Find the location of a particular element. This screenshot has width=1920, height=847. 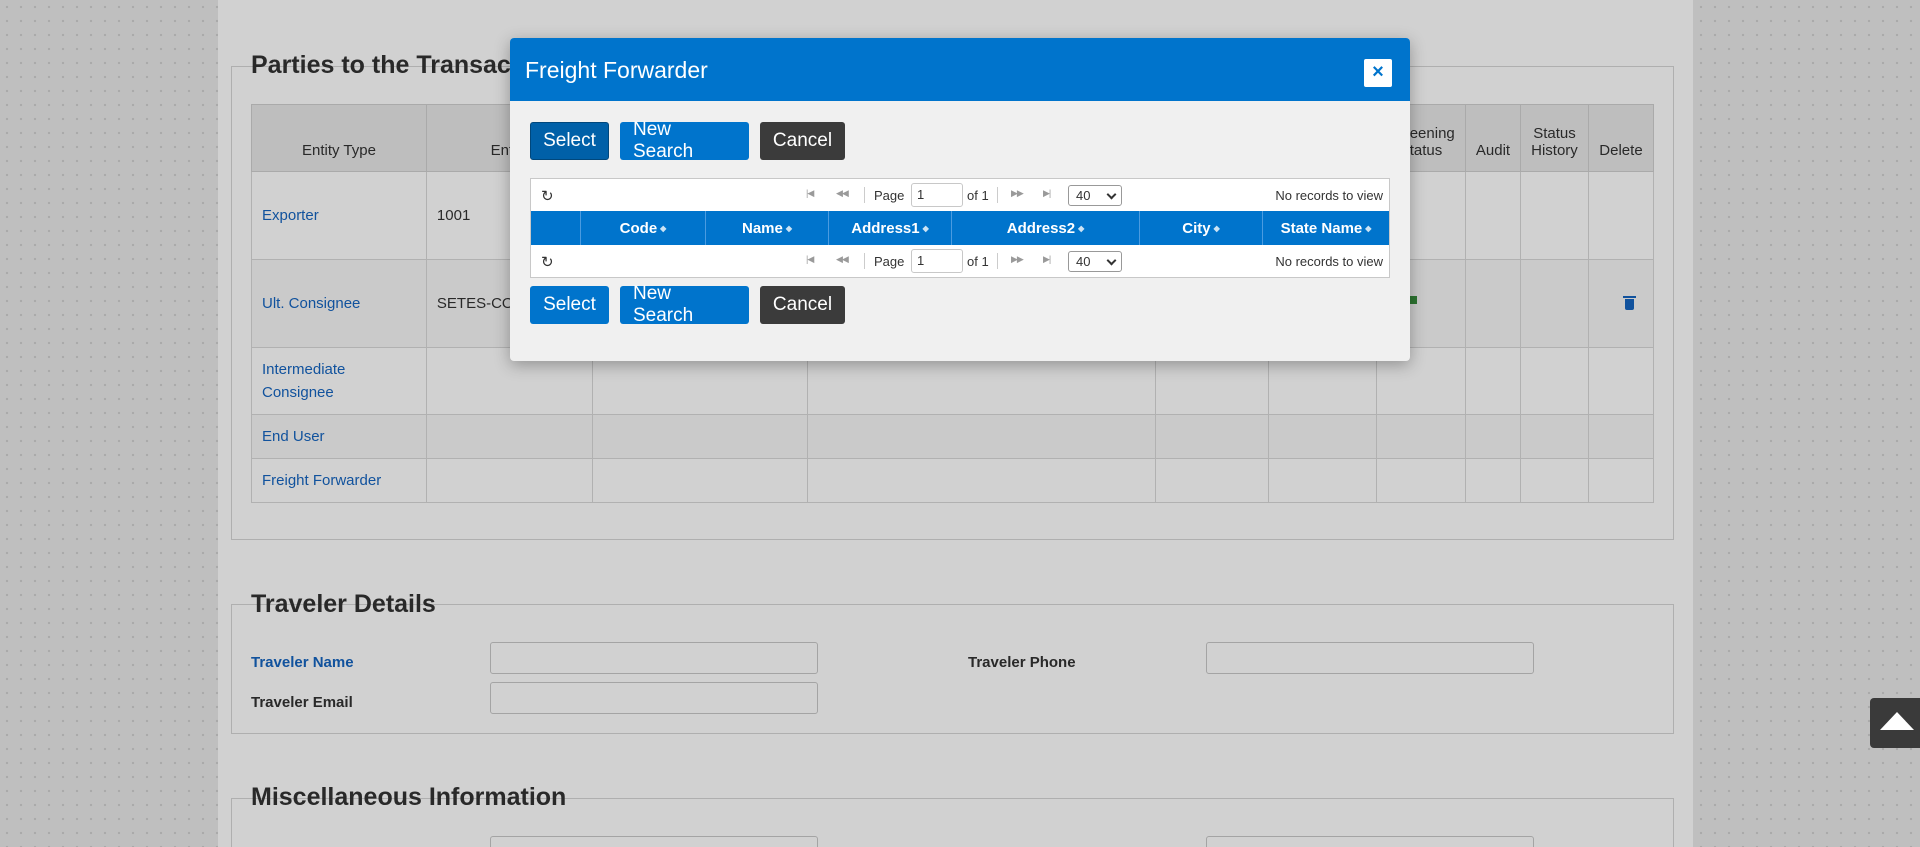

header-code: Code ◆ is located at coordinates (643, 228).